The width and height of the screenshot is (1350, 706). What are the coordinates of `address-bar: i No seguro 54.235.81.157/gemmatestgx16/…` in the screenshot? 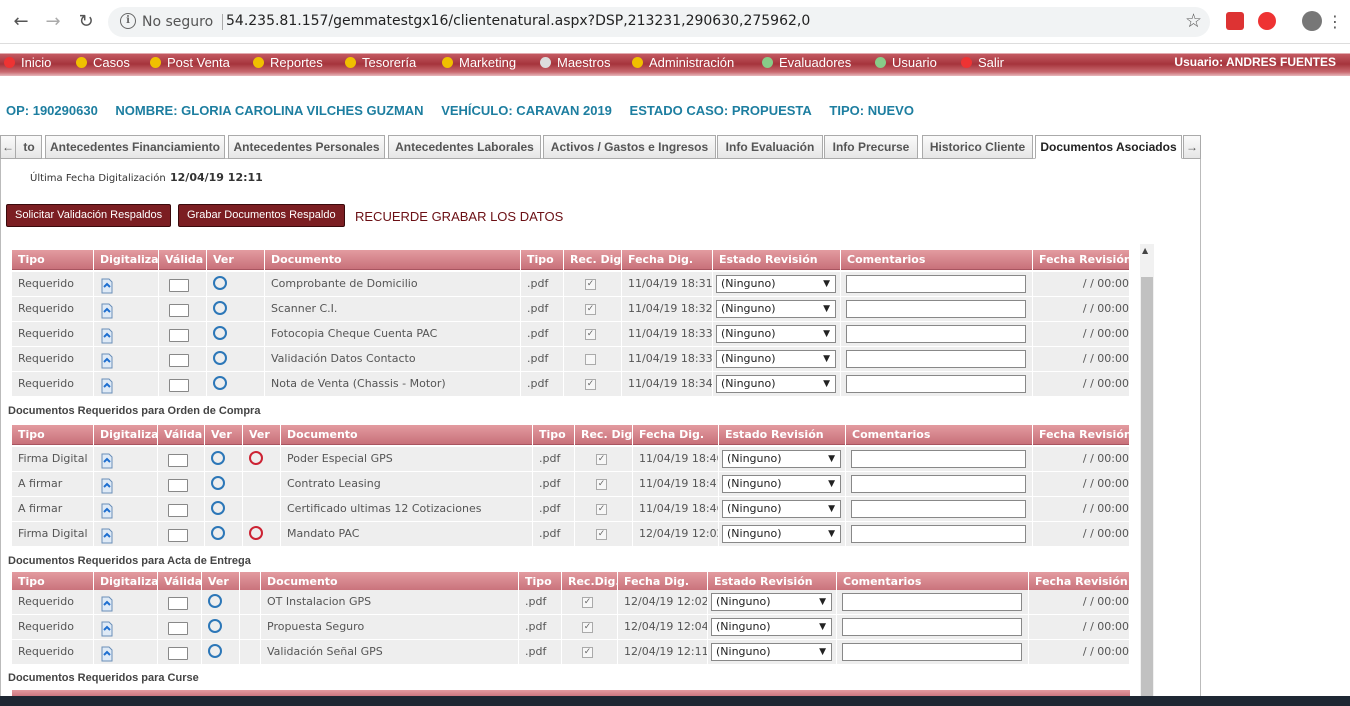 It's located at (659, 22).